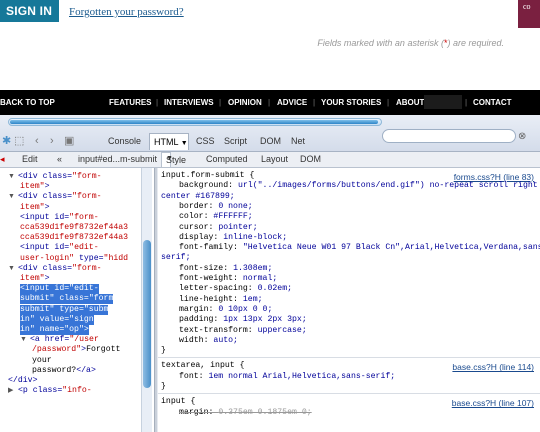  What do you see at coordinates (124, 141) in the screenshot?
I see `tab-console: Console` at bounding box center [124, 141].